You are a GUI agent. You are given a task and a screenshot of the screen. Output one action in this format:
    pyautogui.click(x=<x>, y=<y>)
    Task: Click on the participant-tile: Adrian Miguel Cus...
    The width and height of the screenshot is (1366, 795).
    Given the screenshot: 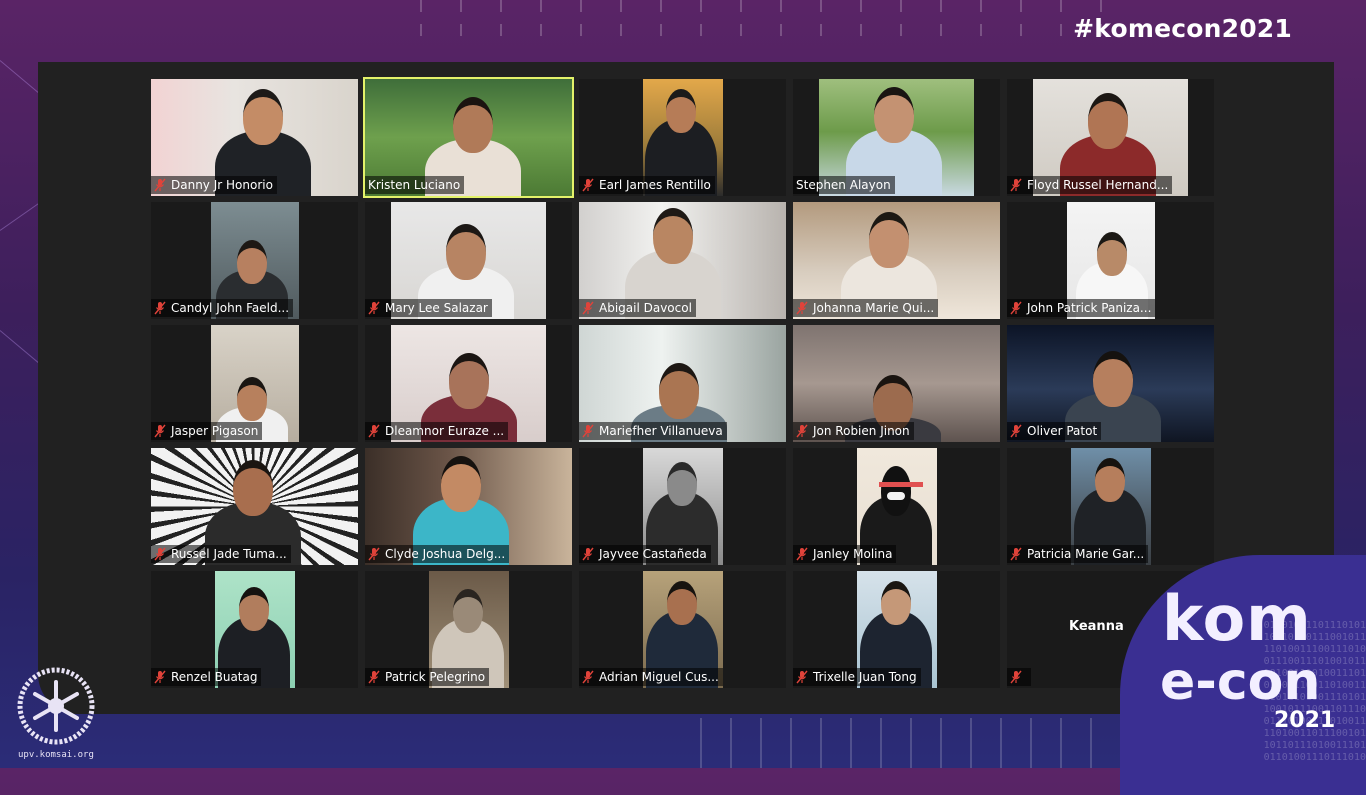 What is the action you would take?
    pyautogui.click(x=682, y=629)
    